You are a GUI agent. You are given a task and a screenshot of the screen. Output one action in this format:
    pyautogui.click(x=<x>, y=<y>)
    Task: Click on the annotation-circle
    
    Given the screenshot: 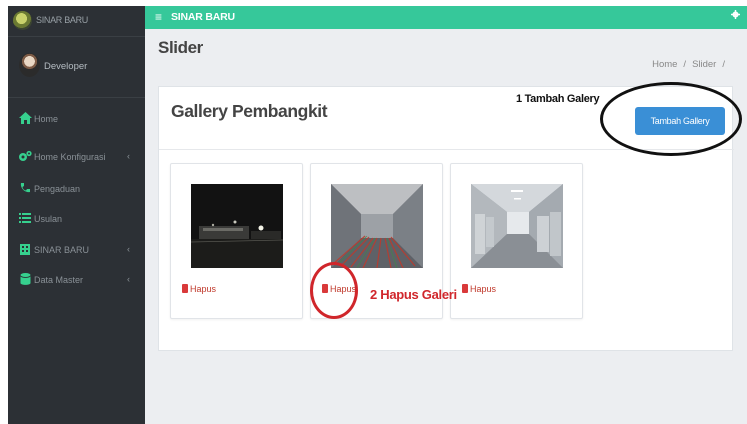 What is the action you would take?
    pyautogui.click(x=334, y=290)
    